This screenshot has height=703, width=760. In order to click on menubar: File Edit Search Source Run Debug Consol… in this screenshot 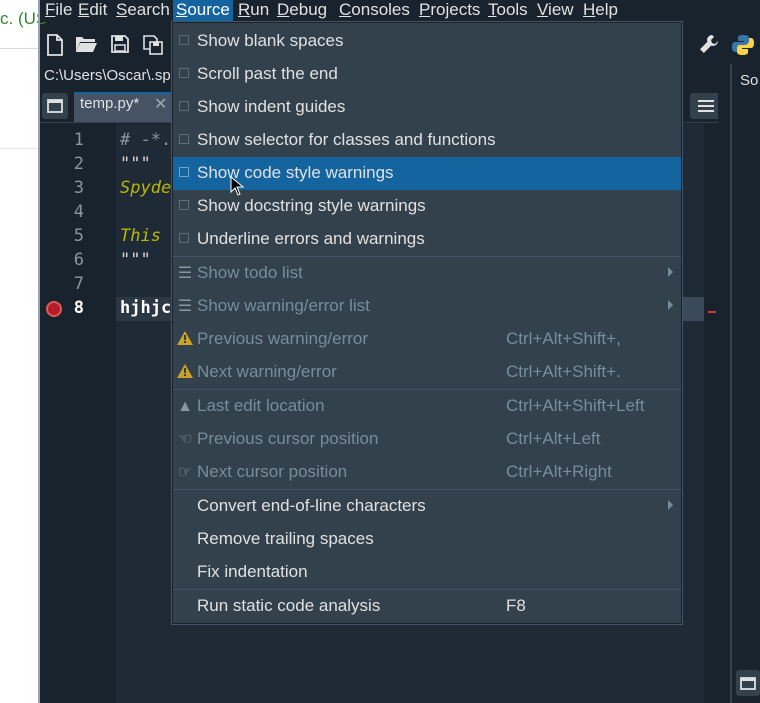, I will do `click(400, 11)`.